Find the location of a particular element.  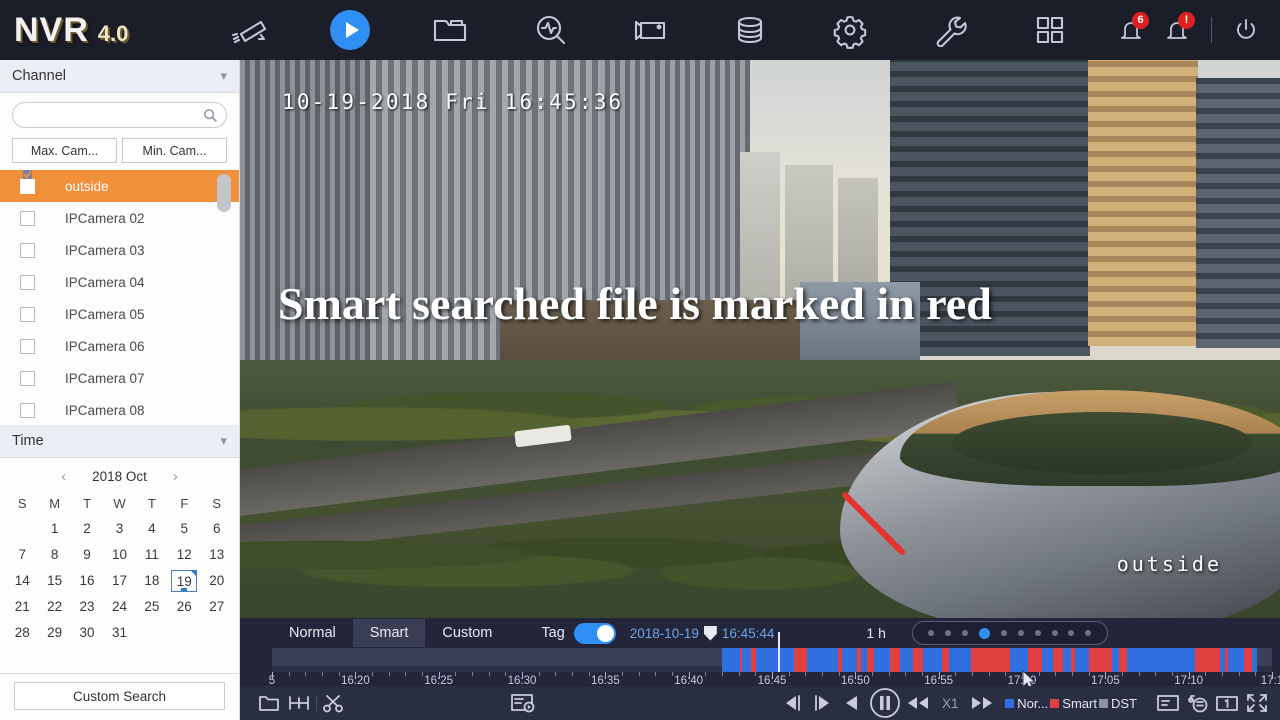

timeline-tab: Smart is located at coordinates (389, 633).